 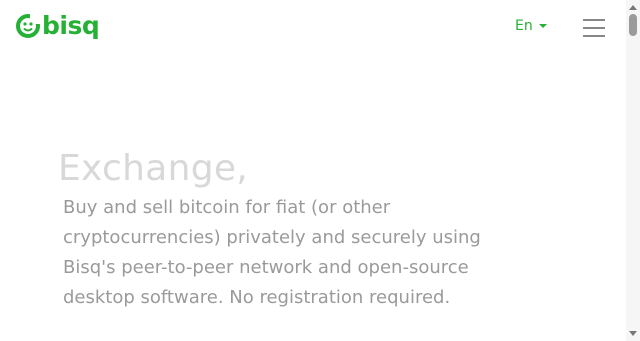 What do you see at coordinates (633, 170) in the screenshot?
I see `vertical-scrollbar` at bounding box center [633, 170].